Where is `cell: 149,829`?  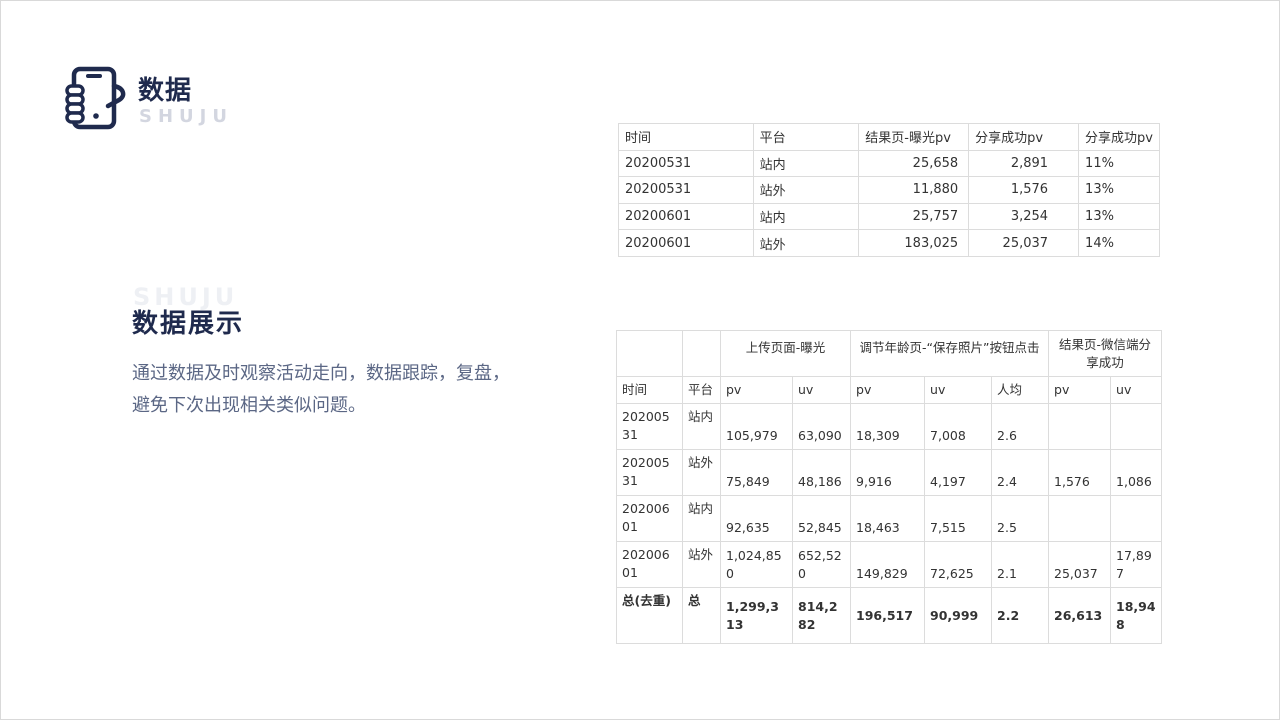 cell: 149,829 is located at coordinates (888, 564).